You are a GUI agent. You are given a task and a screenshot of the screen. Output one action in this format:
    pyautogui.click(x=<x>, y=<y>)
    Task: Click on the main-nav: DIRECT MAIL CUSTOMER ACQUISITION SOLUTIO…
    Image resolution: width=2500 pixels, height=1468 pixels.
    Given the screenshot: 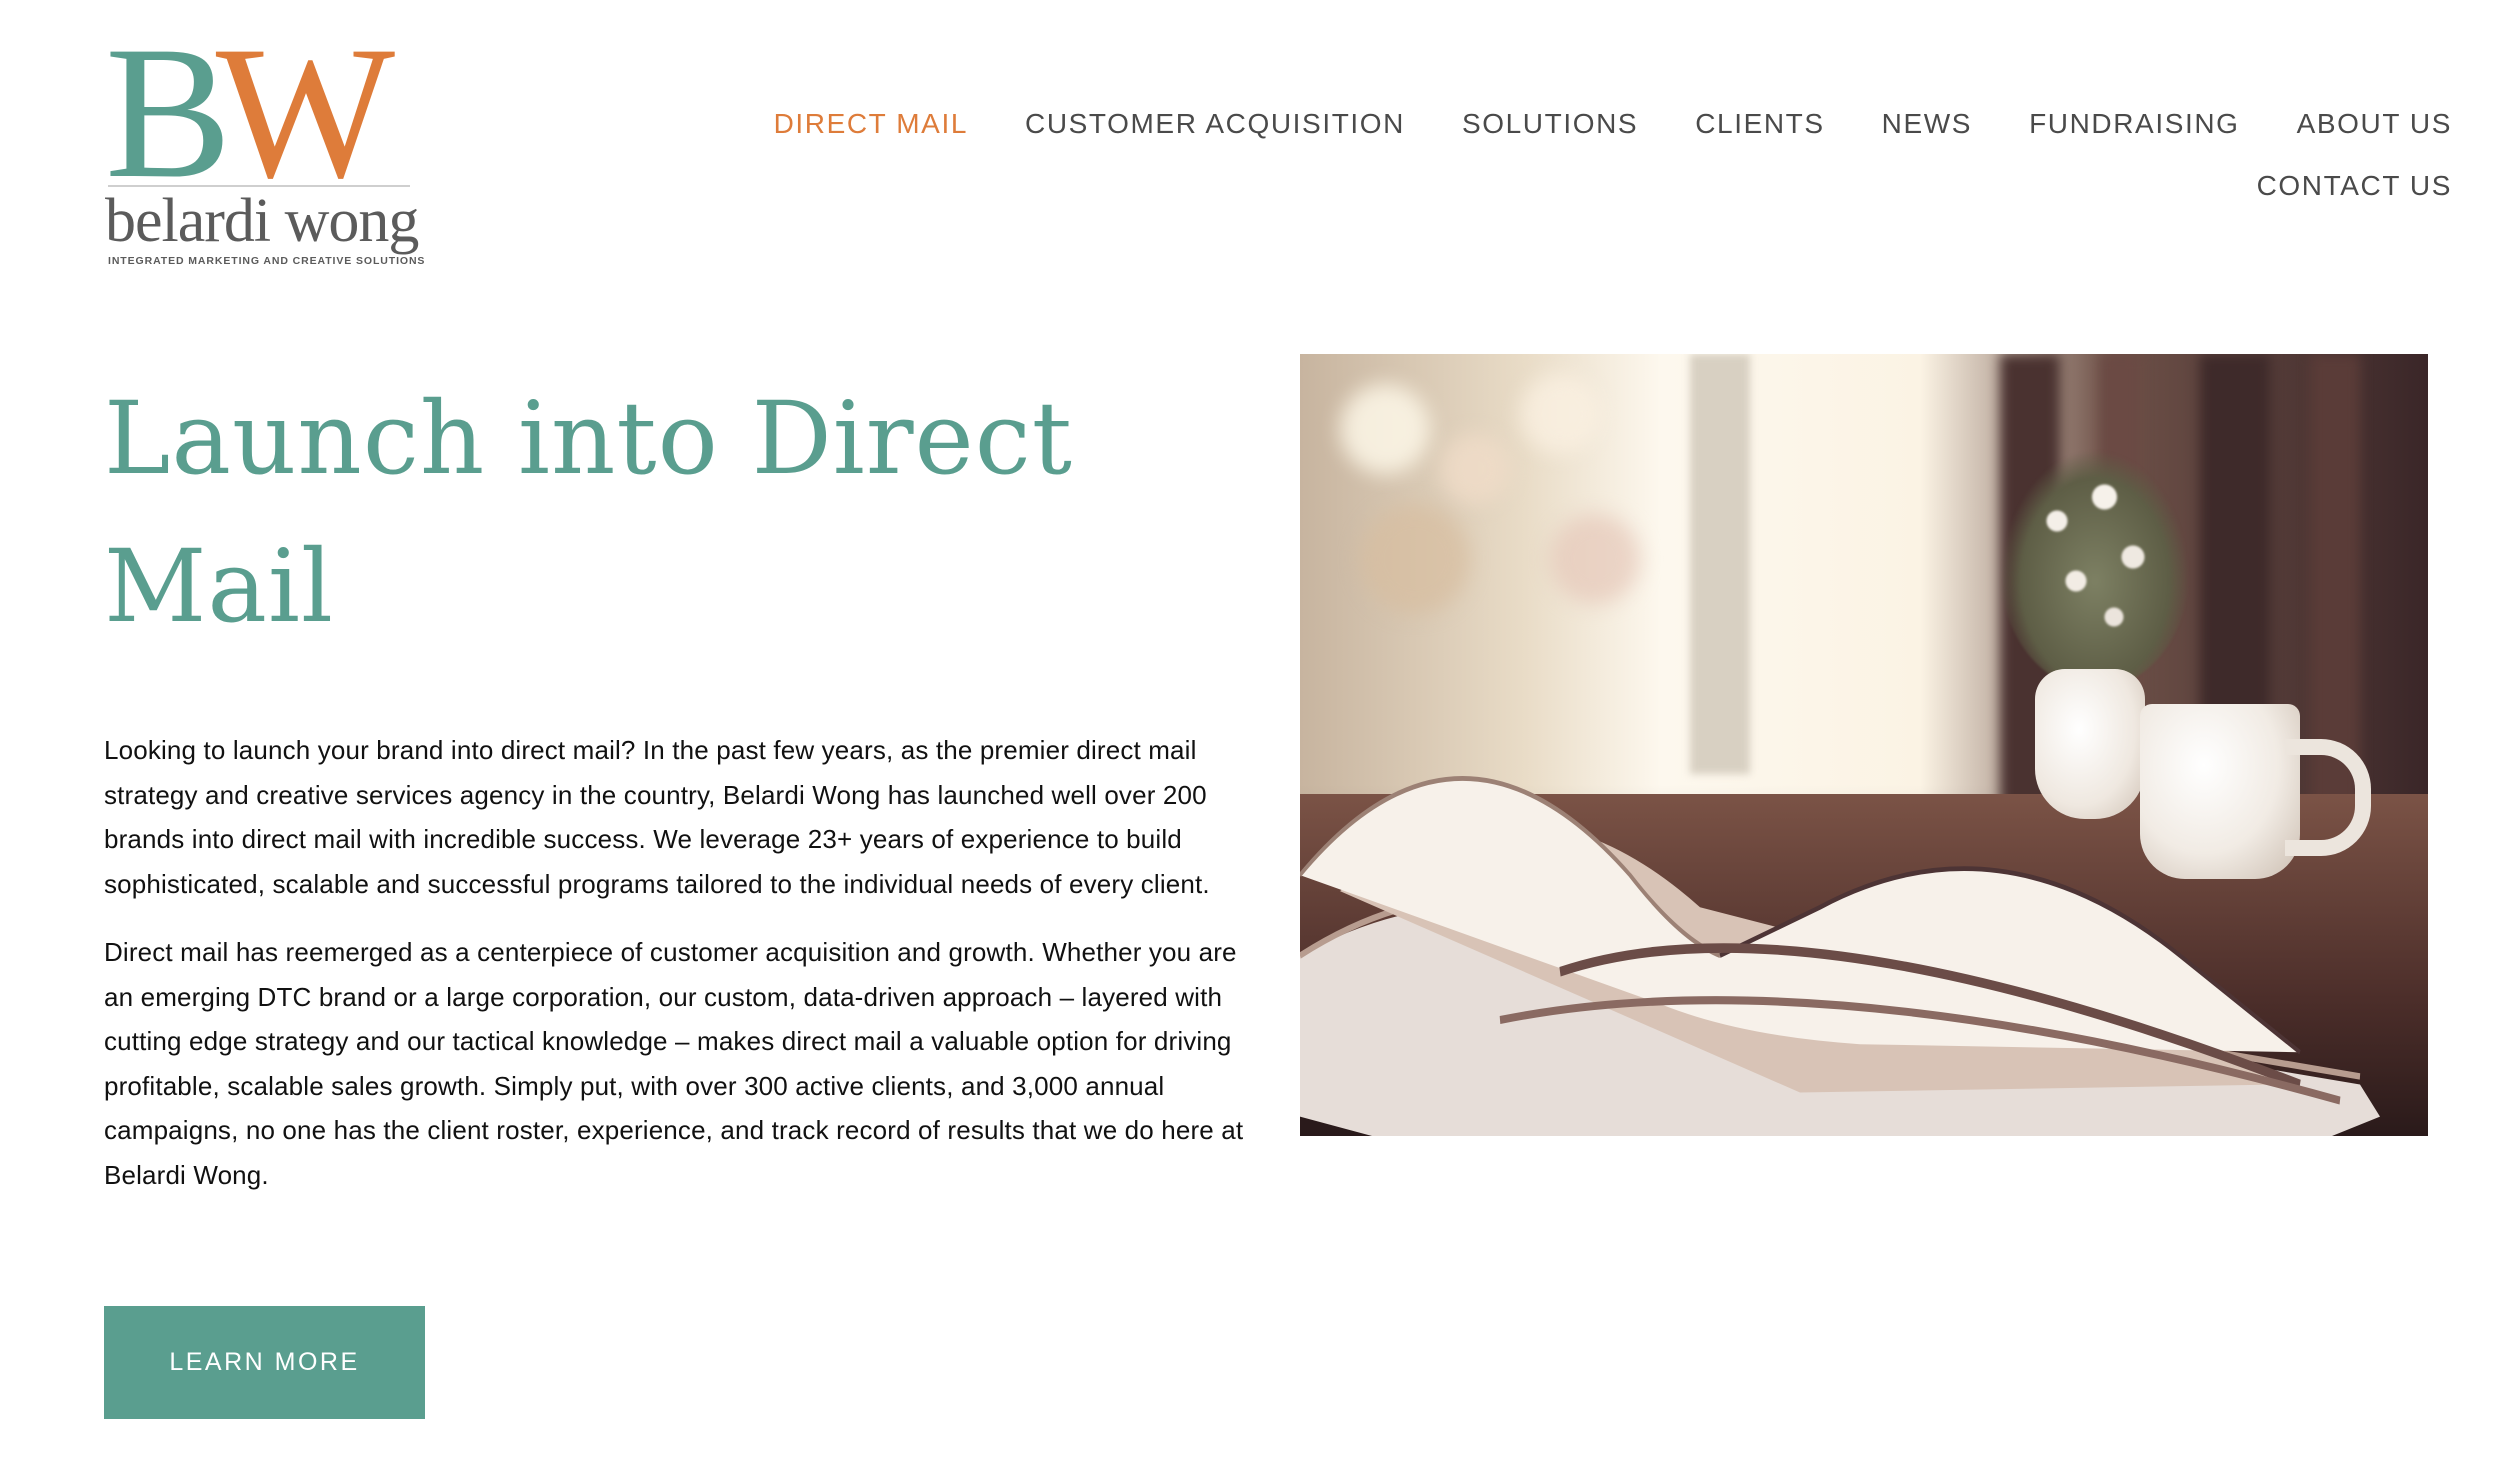 What is the action you would take?
    pyautogui.click(x=1613, y=124)
    